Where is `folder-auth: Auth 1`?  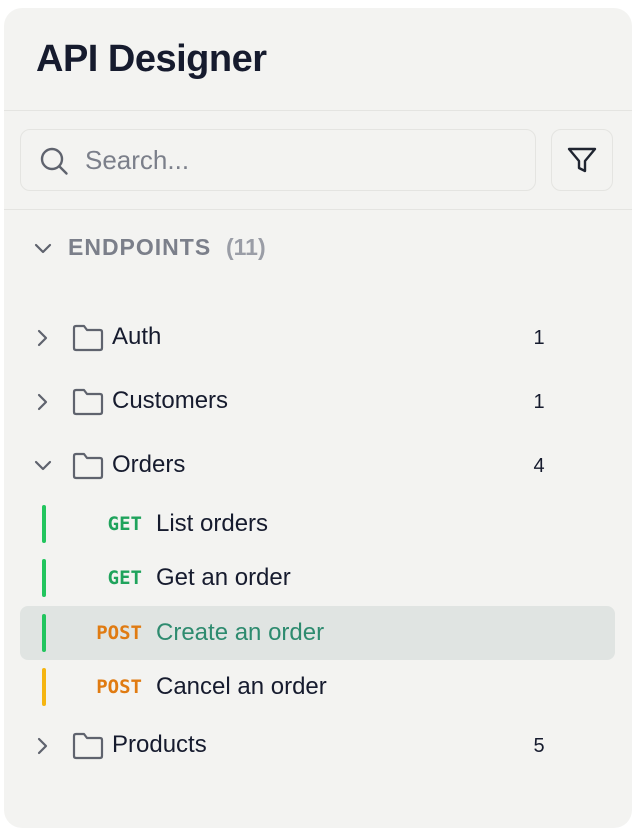
folder-auth: Auth 1 is located at coordinates (318, 338).